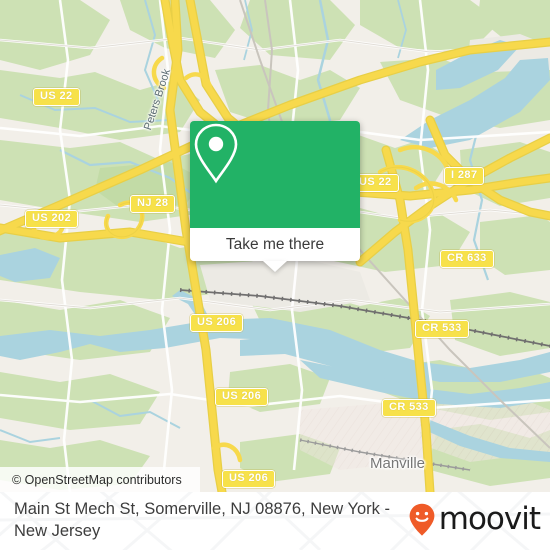 Image resolution: width=550 pixels, height=550 pixels. Describe the element at coordinates (249, 479) in the screenshot. I see `road-shield-us206-lower: US 206` at that location.